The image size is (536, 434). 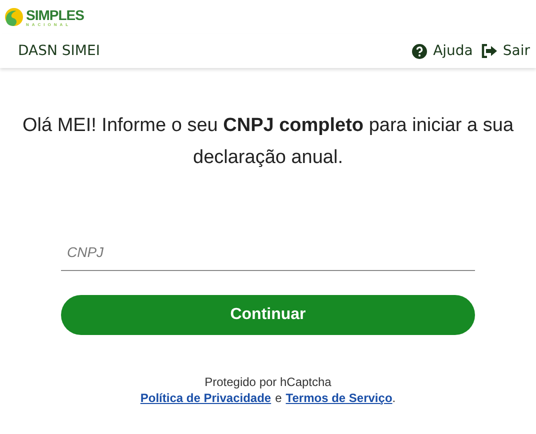 I want to click on heading: Olá MEI! Informe o seu CNPJ completo para iniciar a sua declaração anual., so click(x=268, y=142).